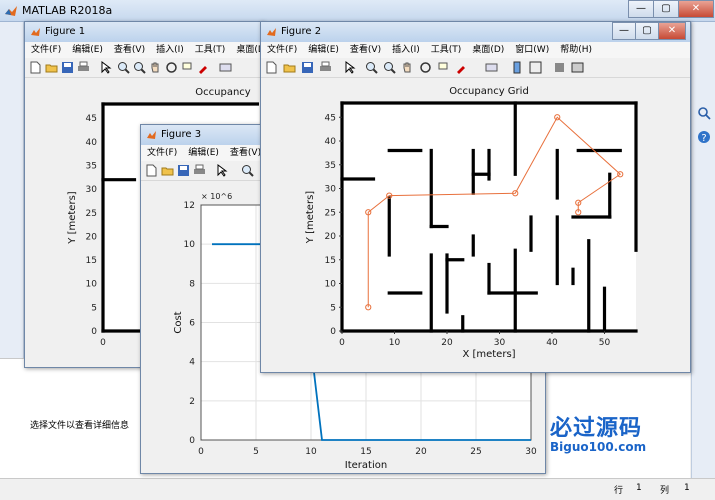  Describe the element at coordinates (532, 50) in the screenshot. I see `menu-window: 窗口(W)` at that location.